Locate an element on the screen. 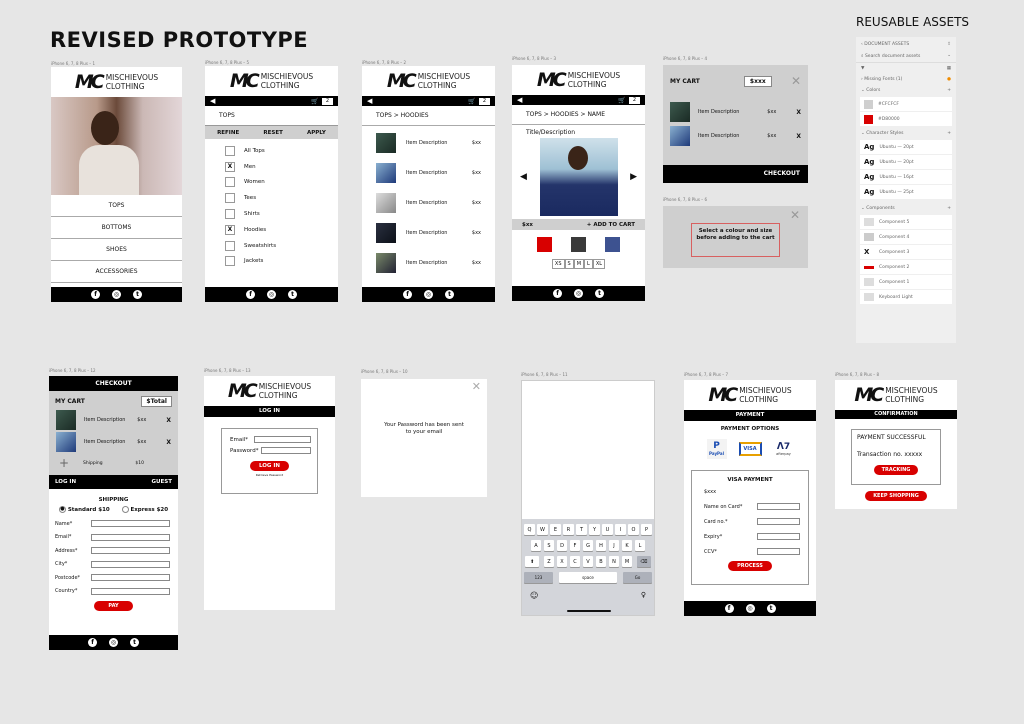  prev-image-icon: ◀ is located at coordinates (523, 177).